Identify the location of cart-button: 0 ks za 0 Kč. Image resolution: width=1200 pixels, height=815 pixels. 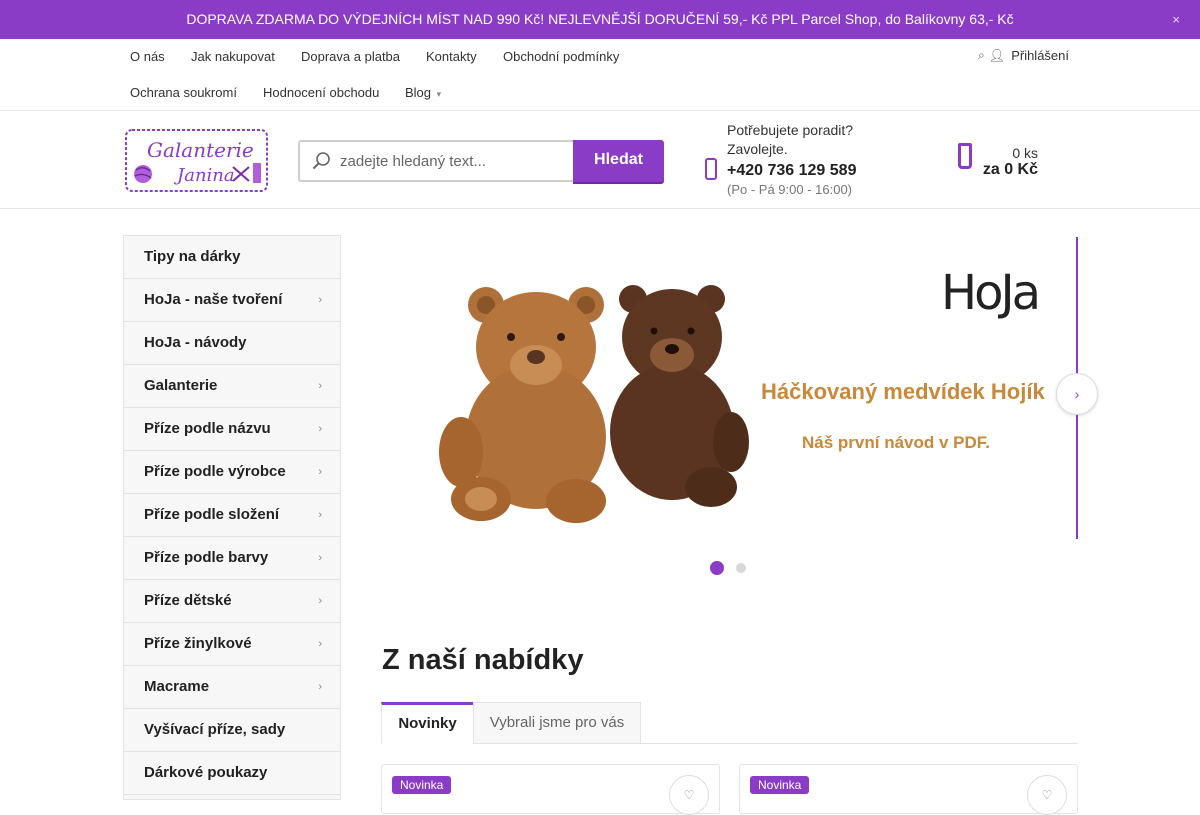
(1000, 161).